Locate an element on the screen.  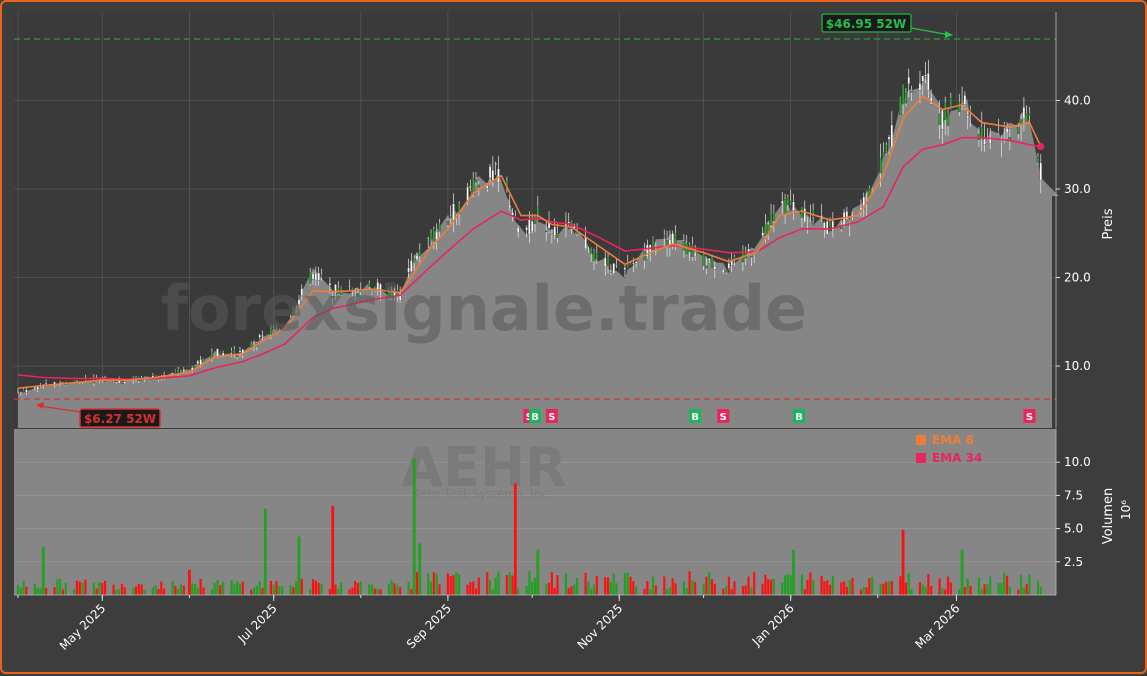
legend-swatch-ema34 is located at coordinates (921, 458).